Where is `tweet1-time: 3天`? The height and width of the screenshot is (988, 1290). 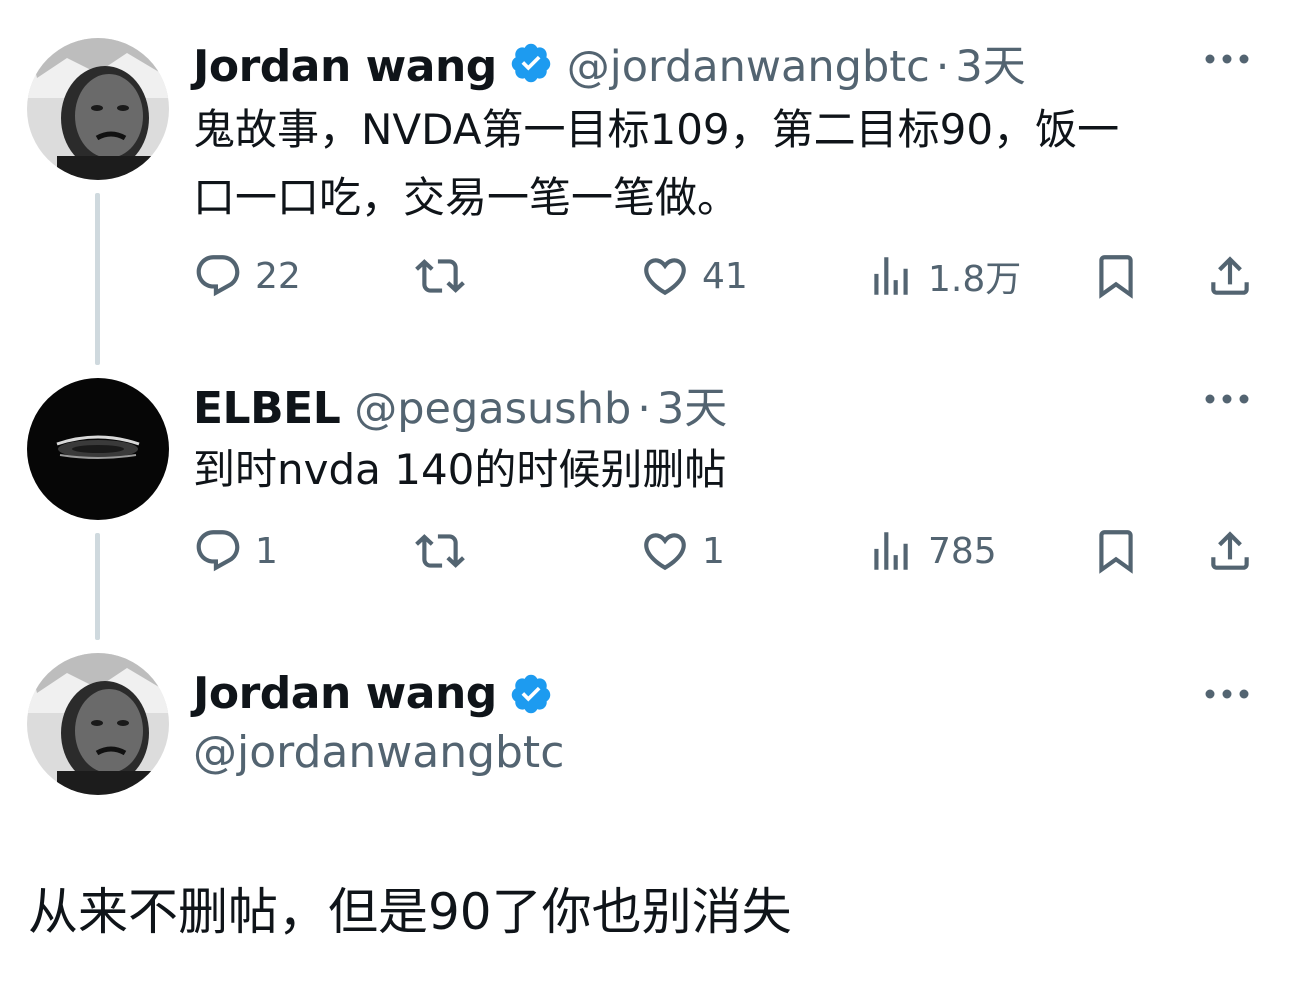
tweet1-time: 3天 is located at coordinates (990, 63).